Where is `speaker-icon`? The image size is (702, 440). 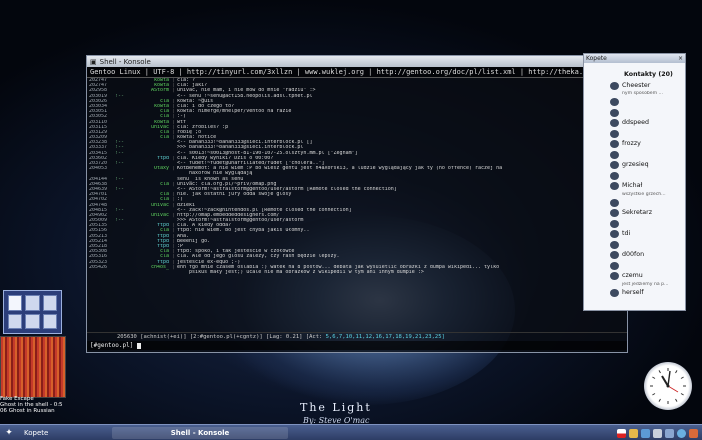 speaker-icon is located at coordinates (657, 433).